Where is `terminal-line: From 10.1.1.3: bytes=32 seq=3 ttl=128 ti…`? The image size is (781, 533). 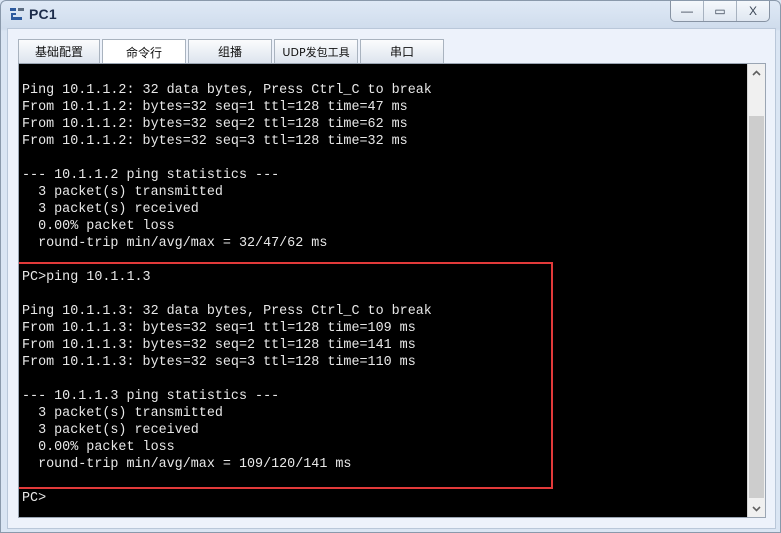
terminal-line: From 10.1.1.3: bytes=32 seq=3 ttl=128 ti… is located at coordinates (219, 362).